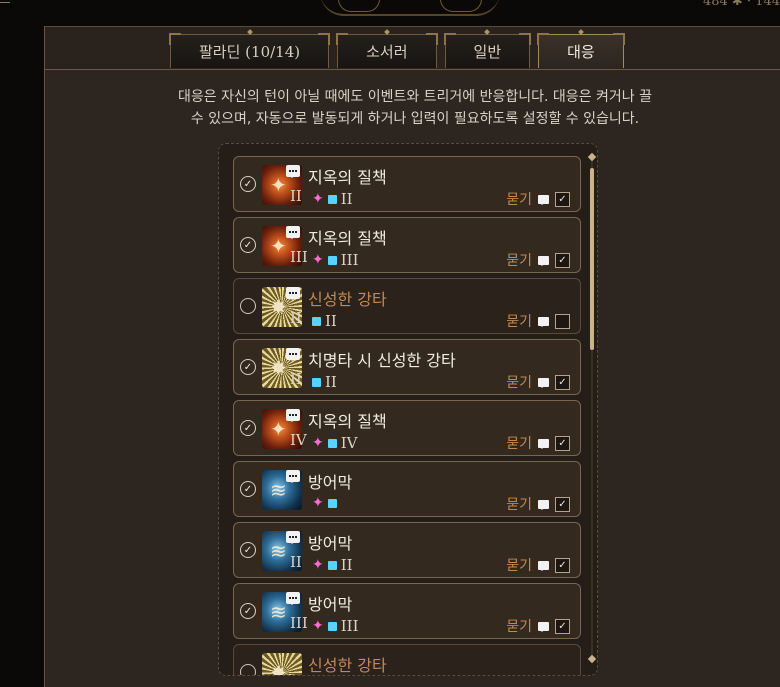 The height and width of the screenshot is (687, 780). I want to click on spell-level: IV, so click(298, 440).